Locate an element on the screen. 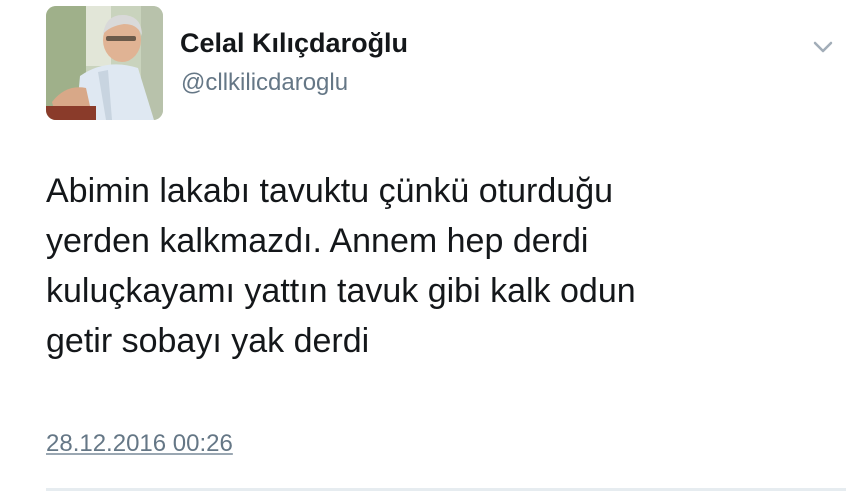 The image size is (866, 494). author-handle: @cllkilicdaroglu is located at coordinates (264, 83).